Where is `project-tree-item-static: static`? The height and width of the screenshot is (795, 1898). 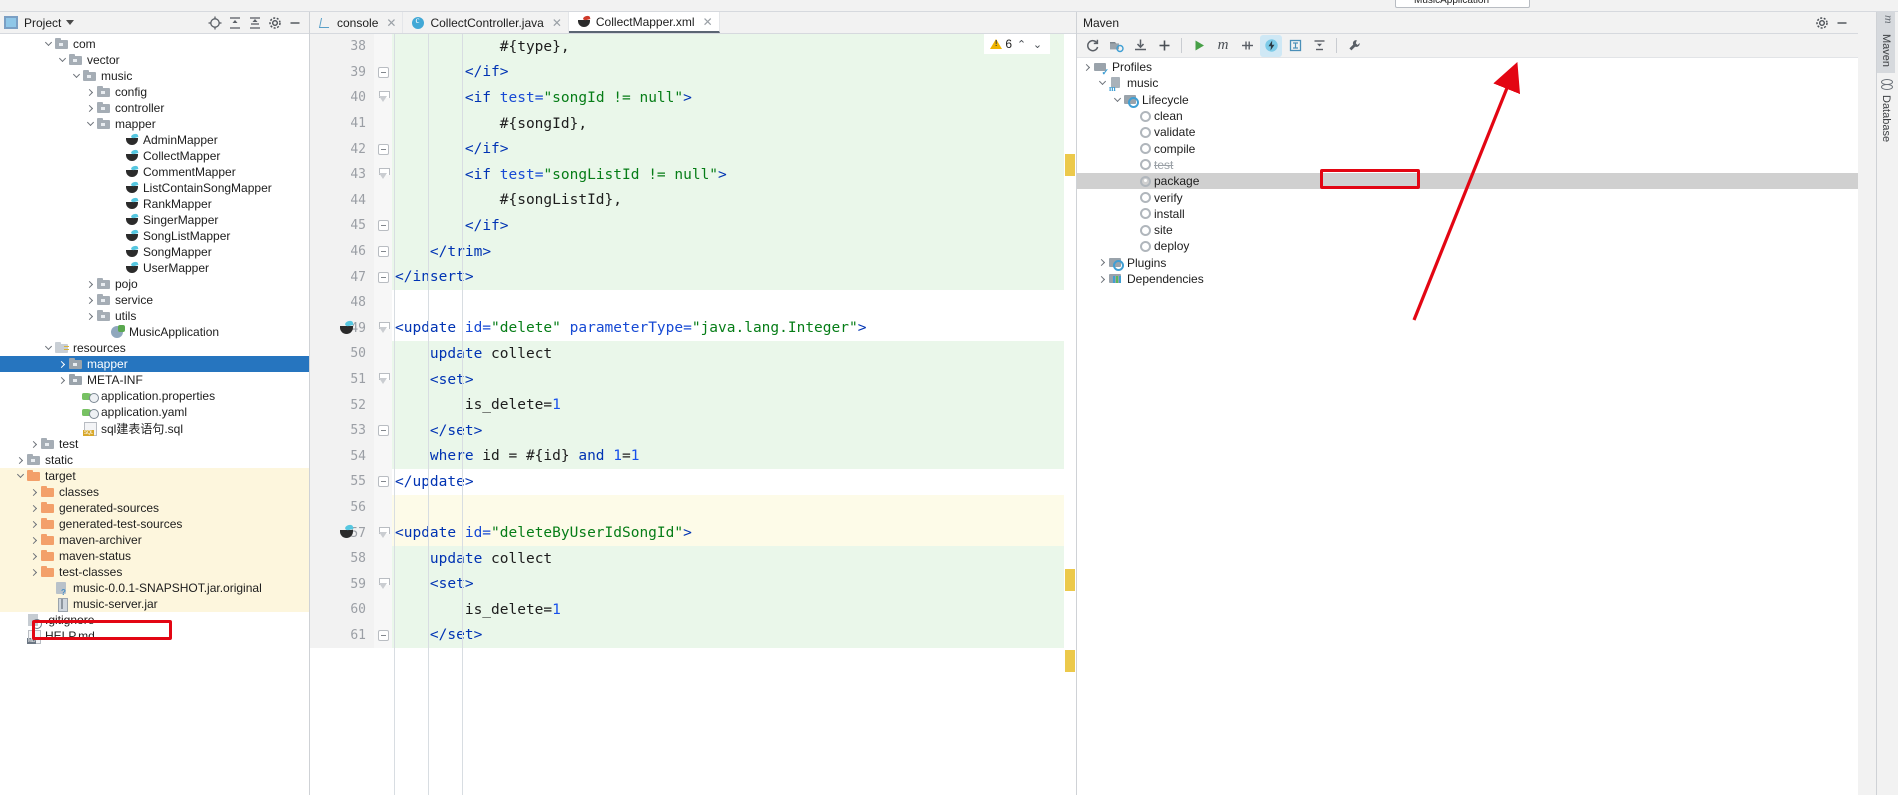 project-tree-item-static: static is located at coordinates (154, 460).